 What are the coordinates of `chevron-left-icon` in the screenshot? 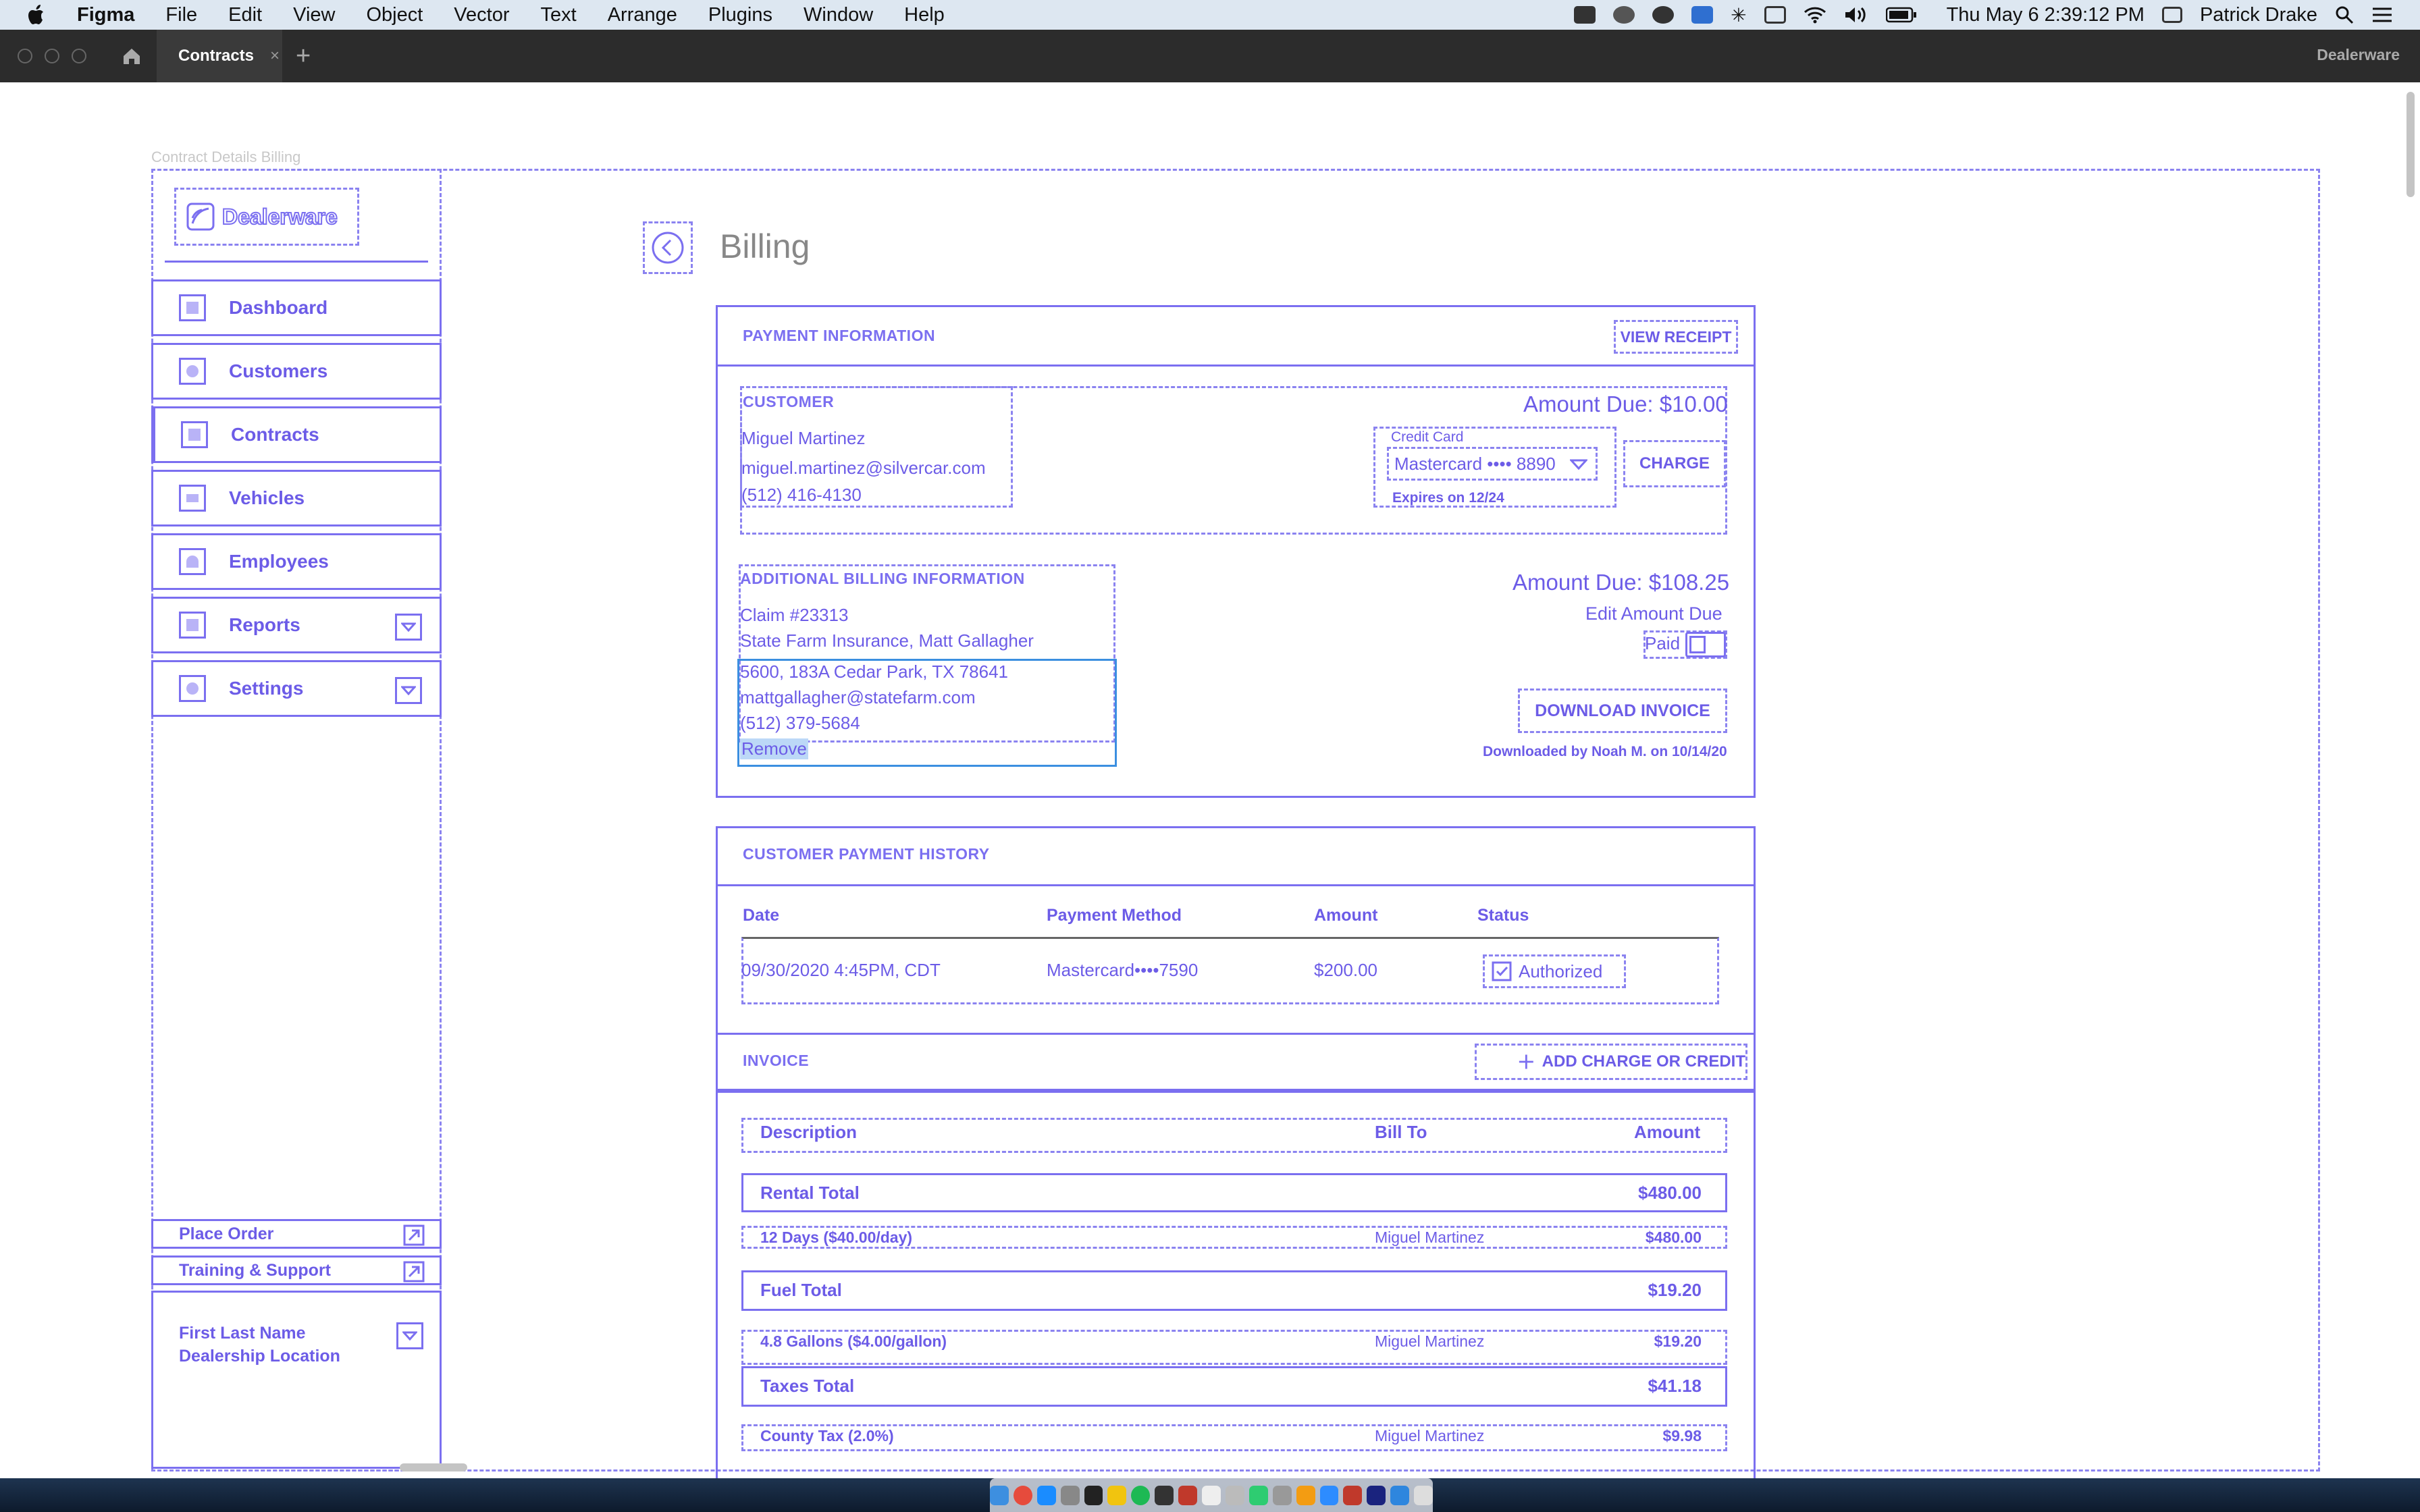 It's located at (668, 248).